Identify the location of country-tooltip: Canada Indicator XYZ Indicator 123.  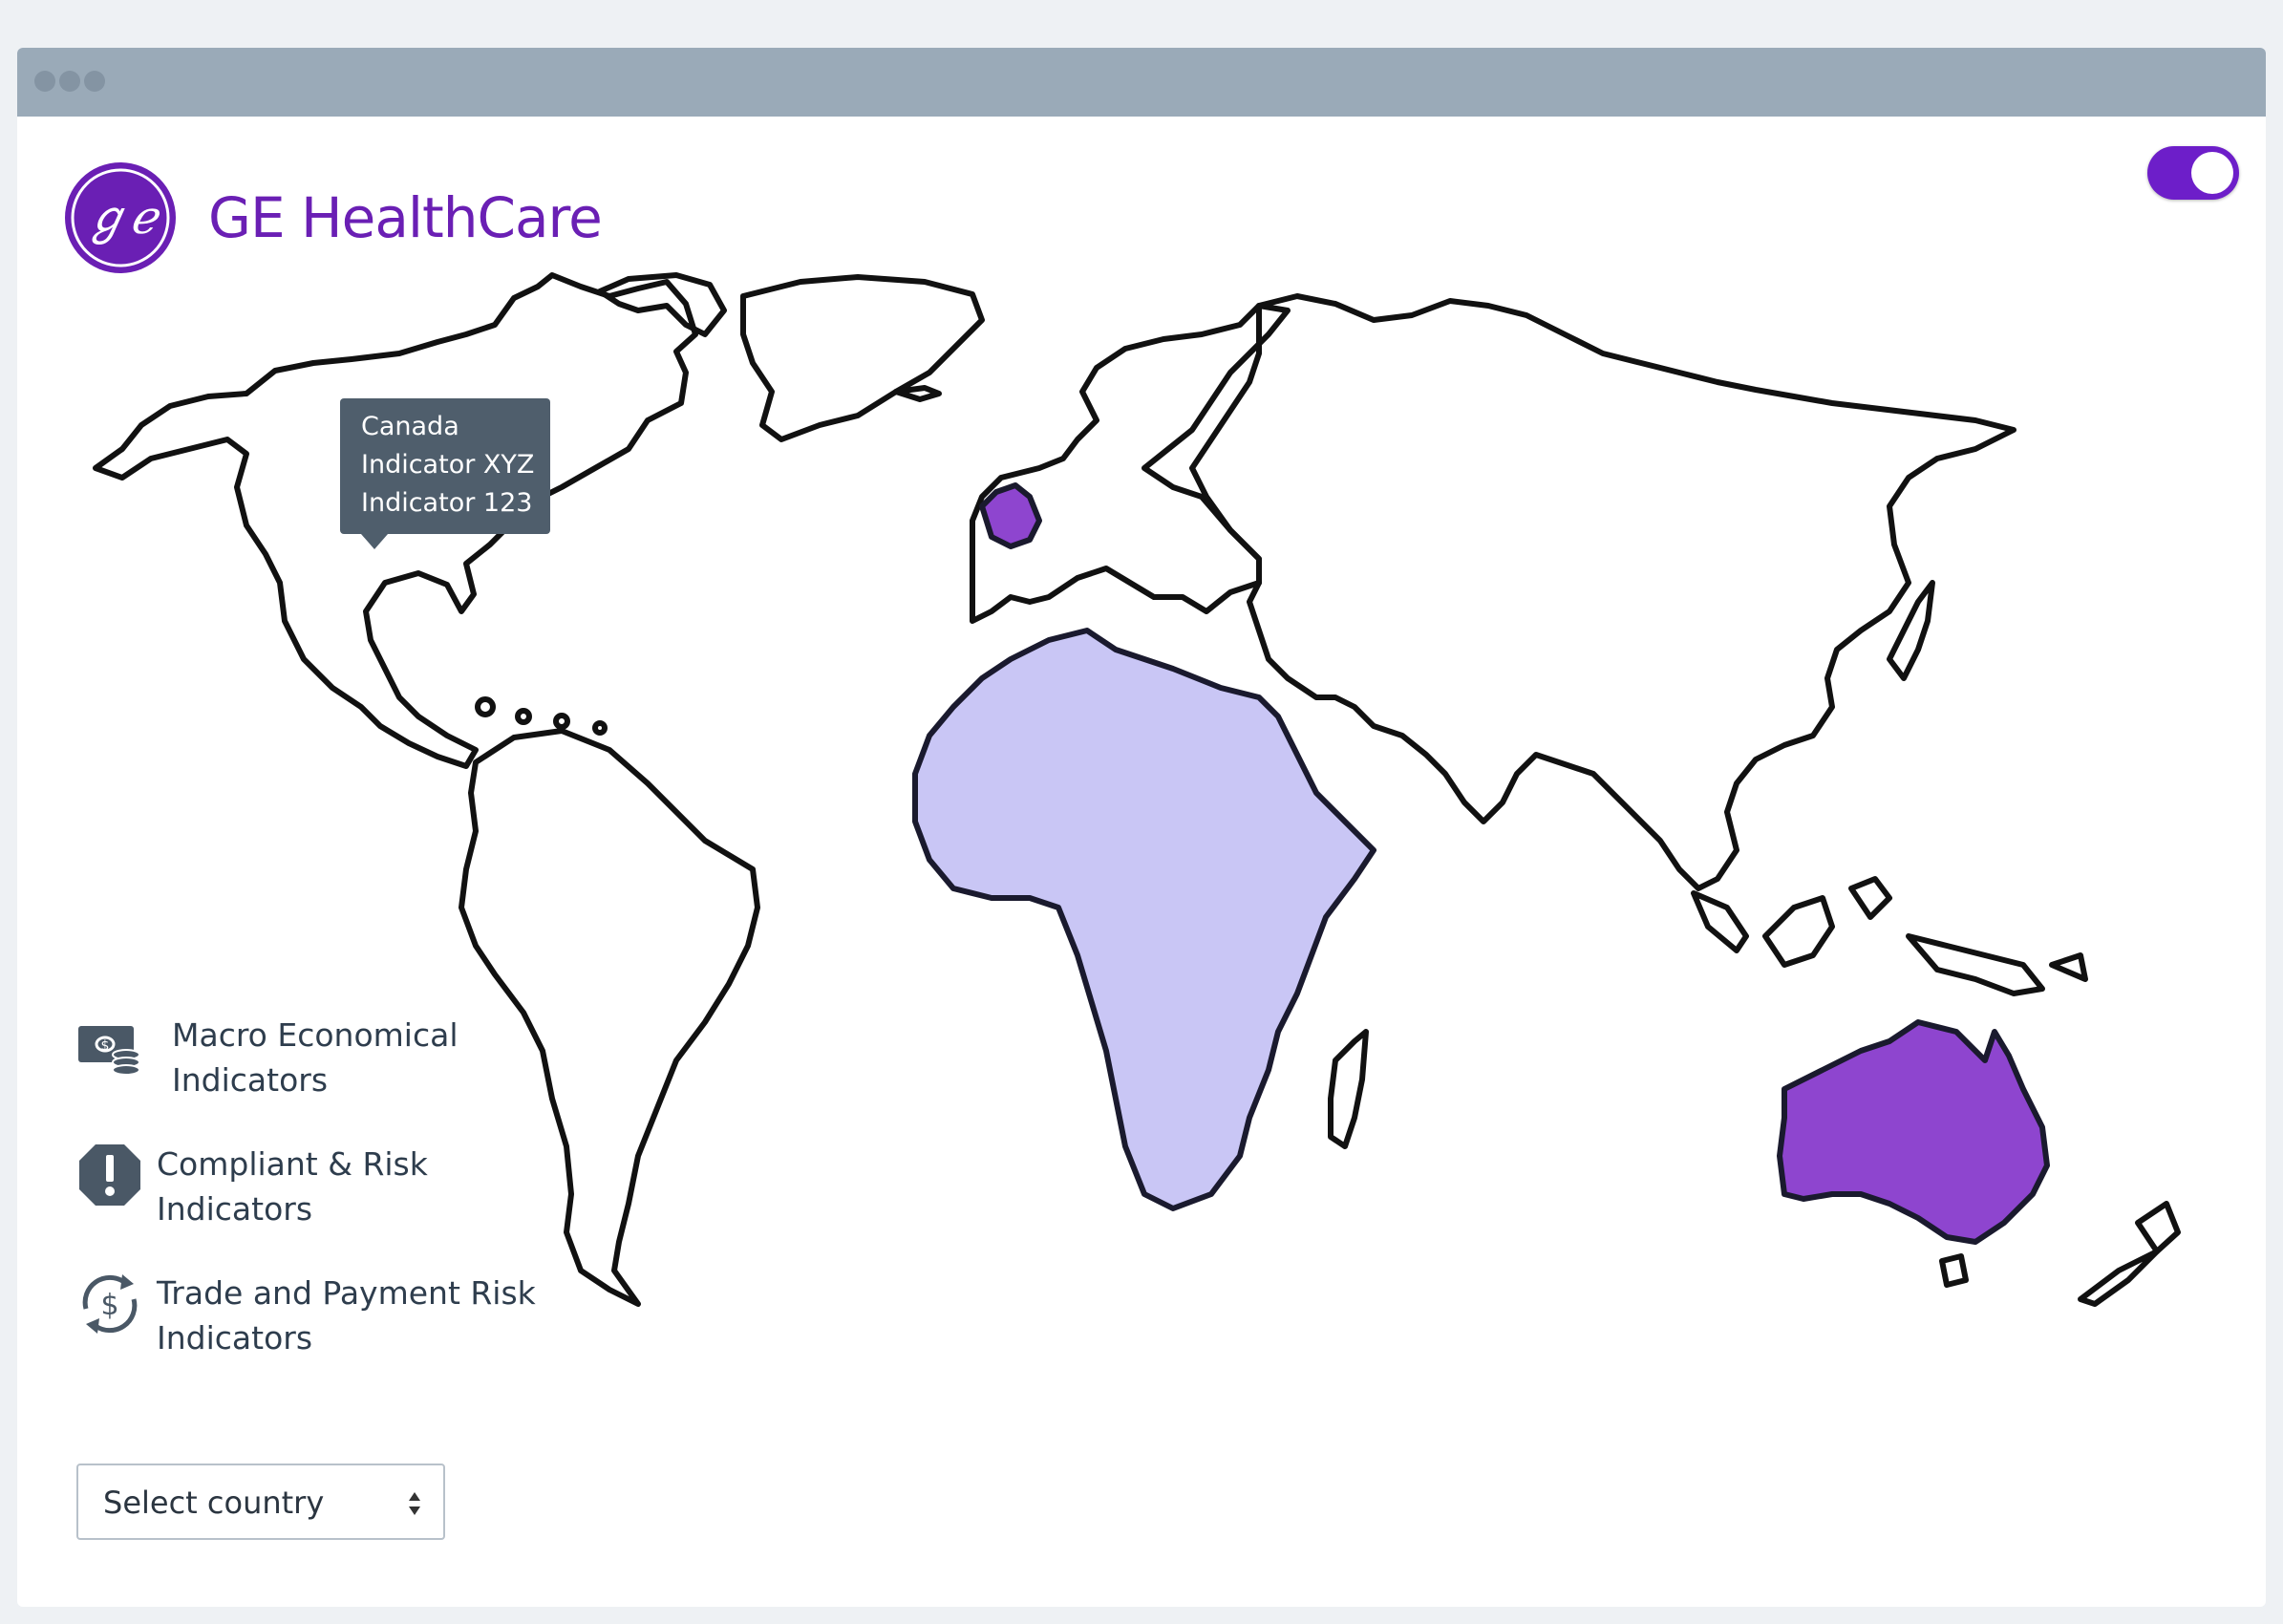
(445, 474).